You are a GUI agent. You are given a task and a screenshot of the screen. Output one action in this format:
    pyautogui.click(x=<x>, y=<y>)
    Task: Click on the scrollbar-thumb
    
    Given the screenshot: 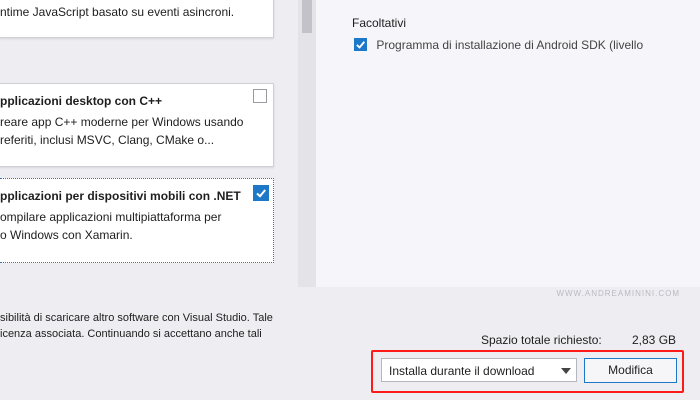 What is the action you would take?
    pyautogui.click(x=307, y=16)
    